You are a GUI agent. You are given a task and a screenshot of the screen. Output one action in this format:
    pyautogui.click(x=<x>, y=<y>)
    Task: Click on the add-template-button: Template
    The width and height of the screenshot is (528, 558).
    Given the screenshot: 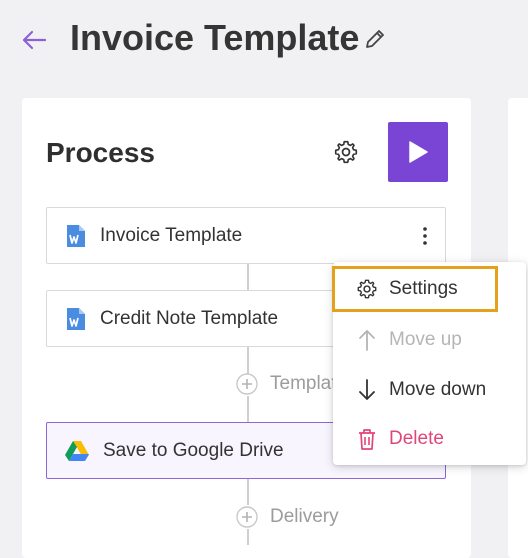 What is the action you would take?
    pyautogui.click(x=291, y=384)
    